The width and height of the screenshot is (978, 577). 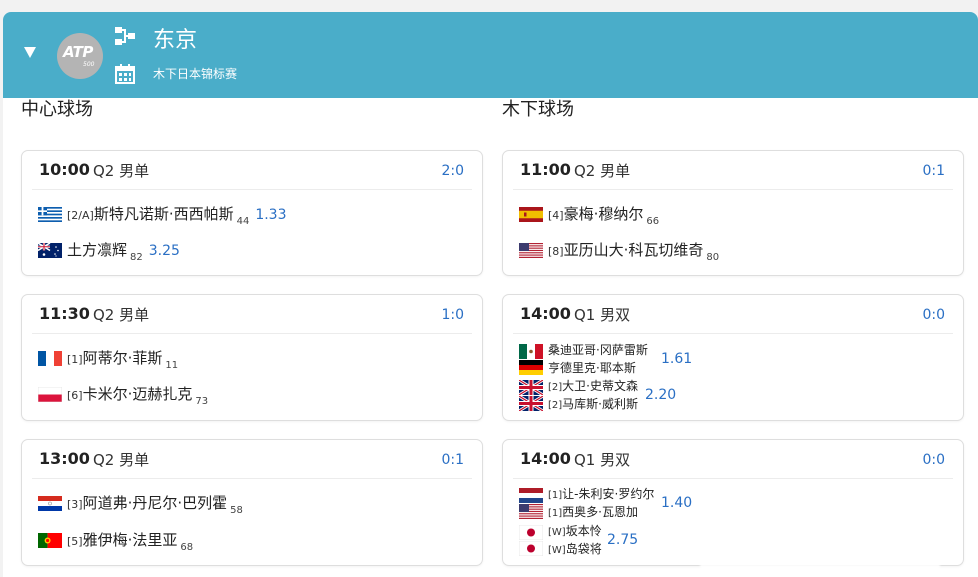 What do you see at coordinates (97, 250) in the screenshot?
I see `player-name: 土方凛辉` at bounding box center [97, 250].